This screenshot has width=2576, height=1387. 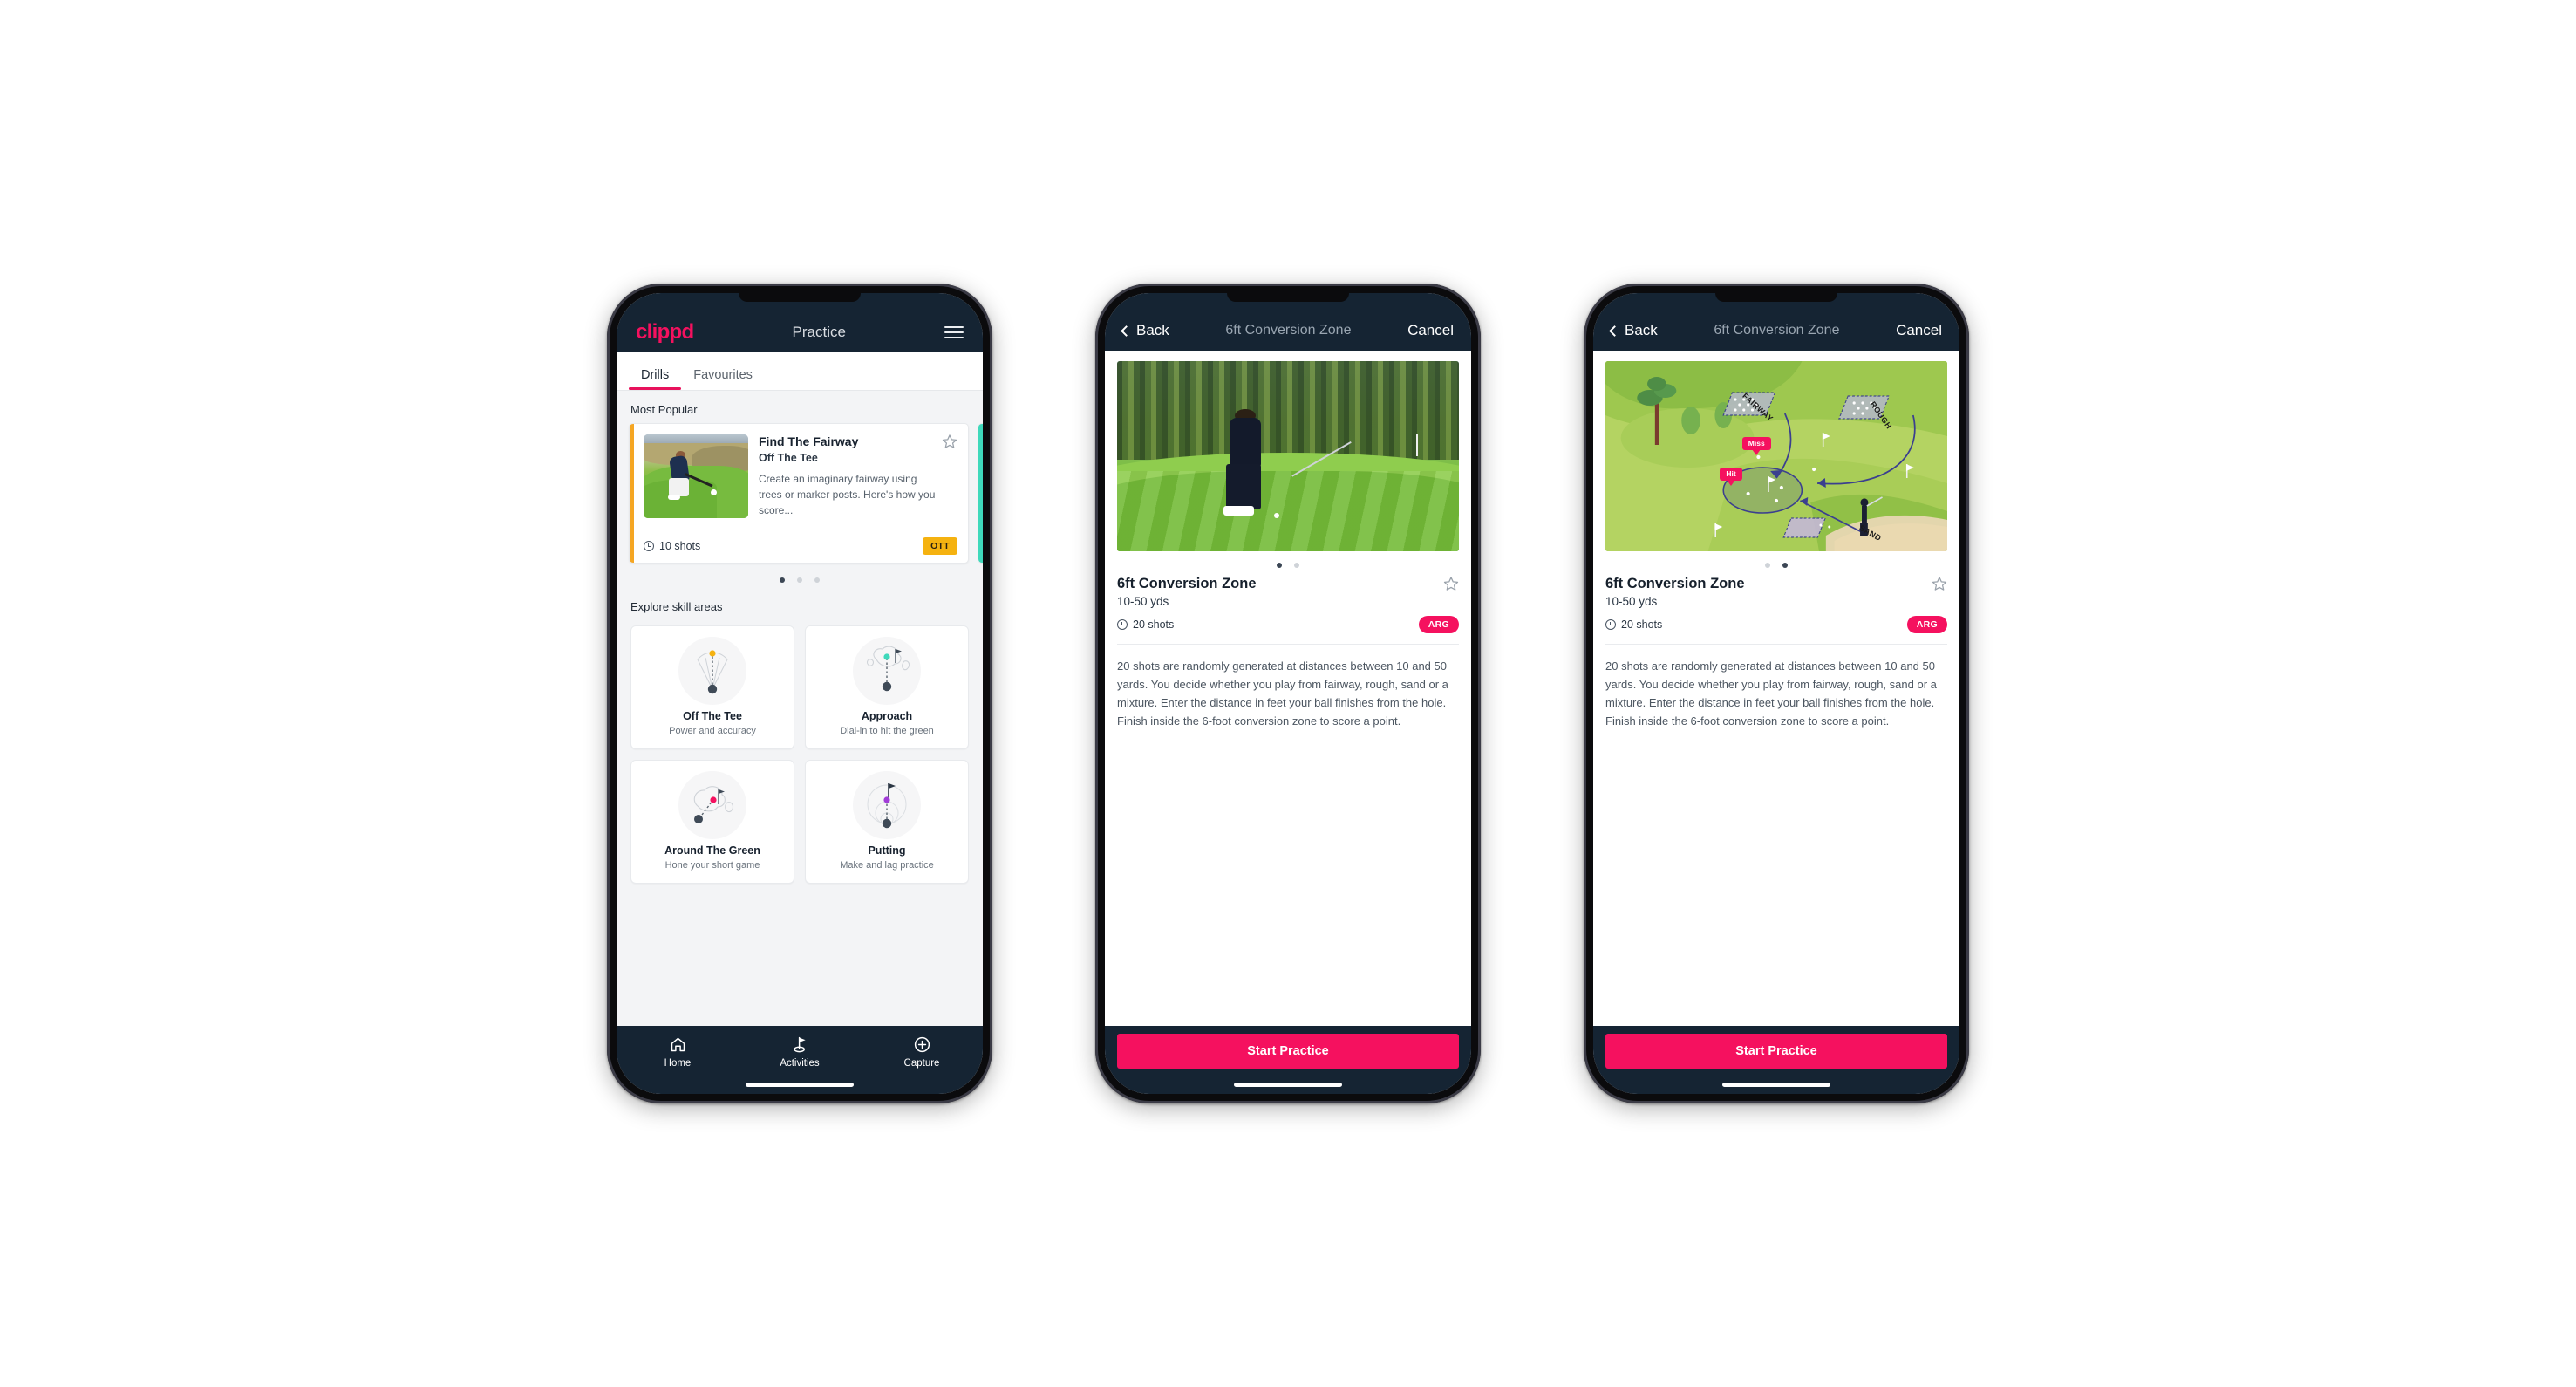 I want to click on drill-detail-shots-label: 20 shots, so click(x=1154, y=625).